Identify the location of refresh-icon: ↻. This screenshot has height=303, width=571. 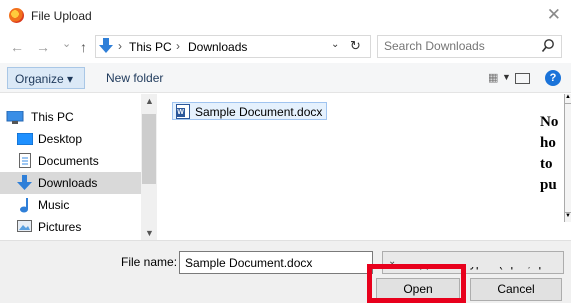
(355, 46).